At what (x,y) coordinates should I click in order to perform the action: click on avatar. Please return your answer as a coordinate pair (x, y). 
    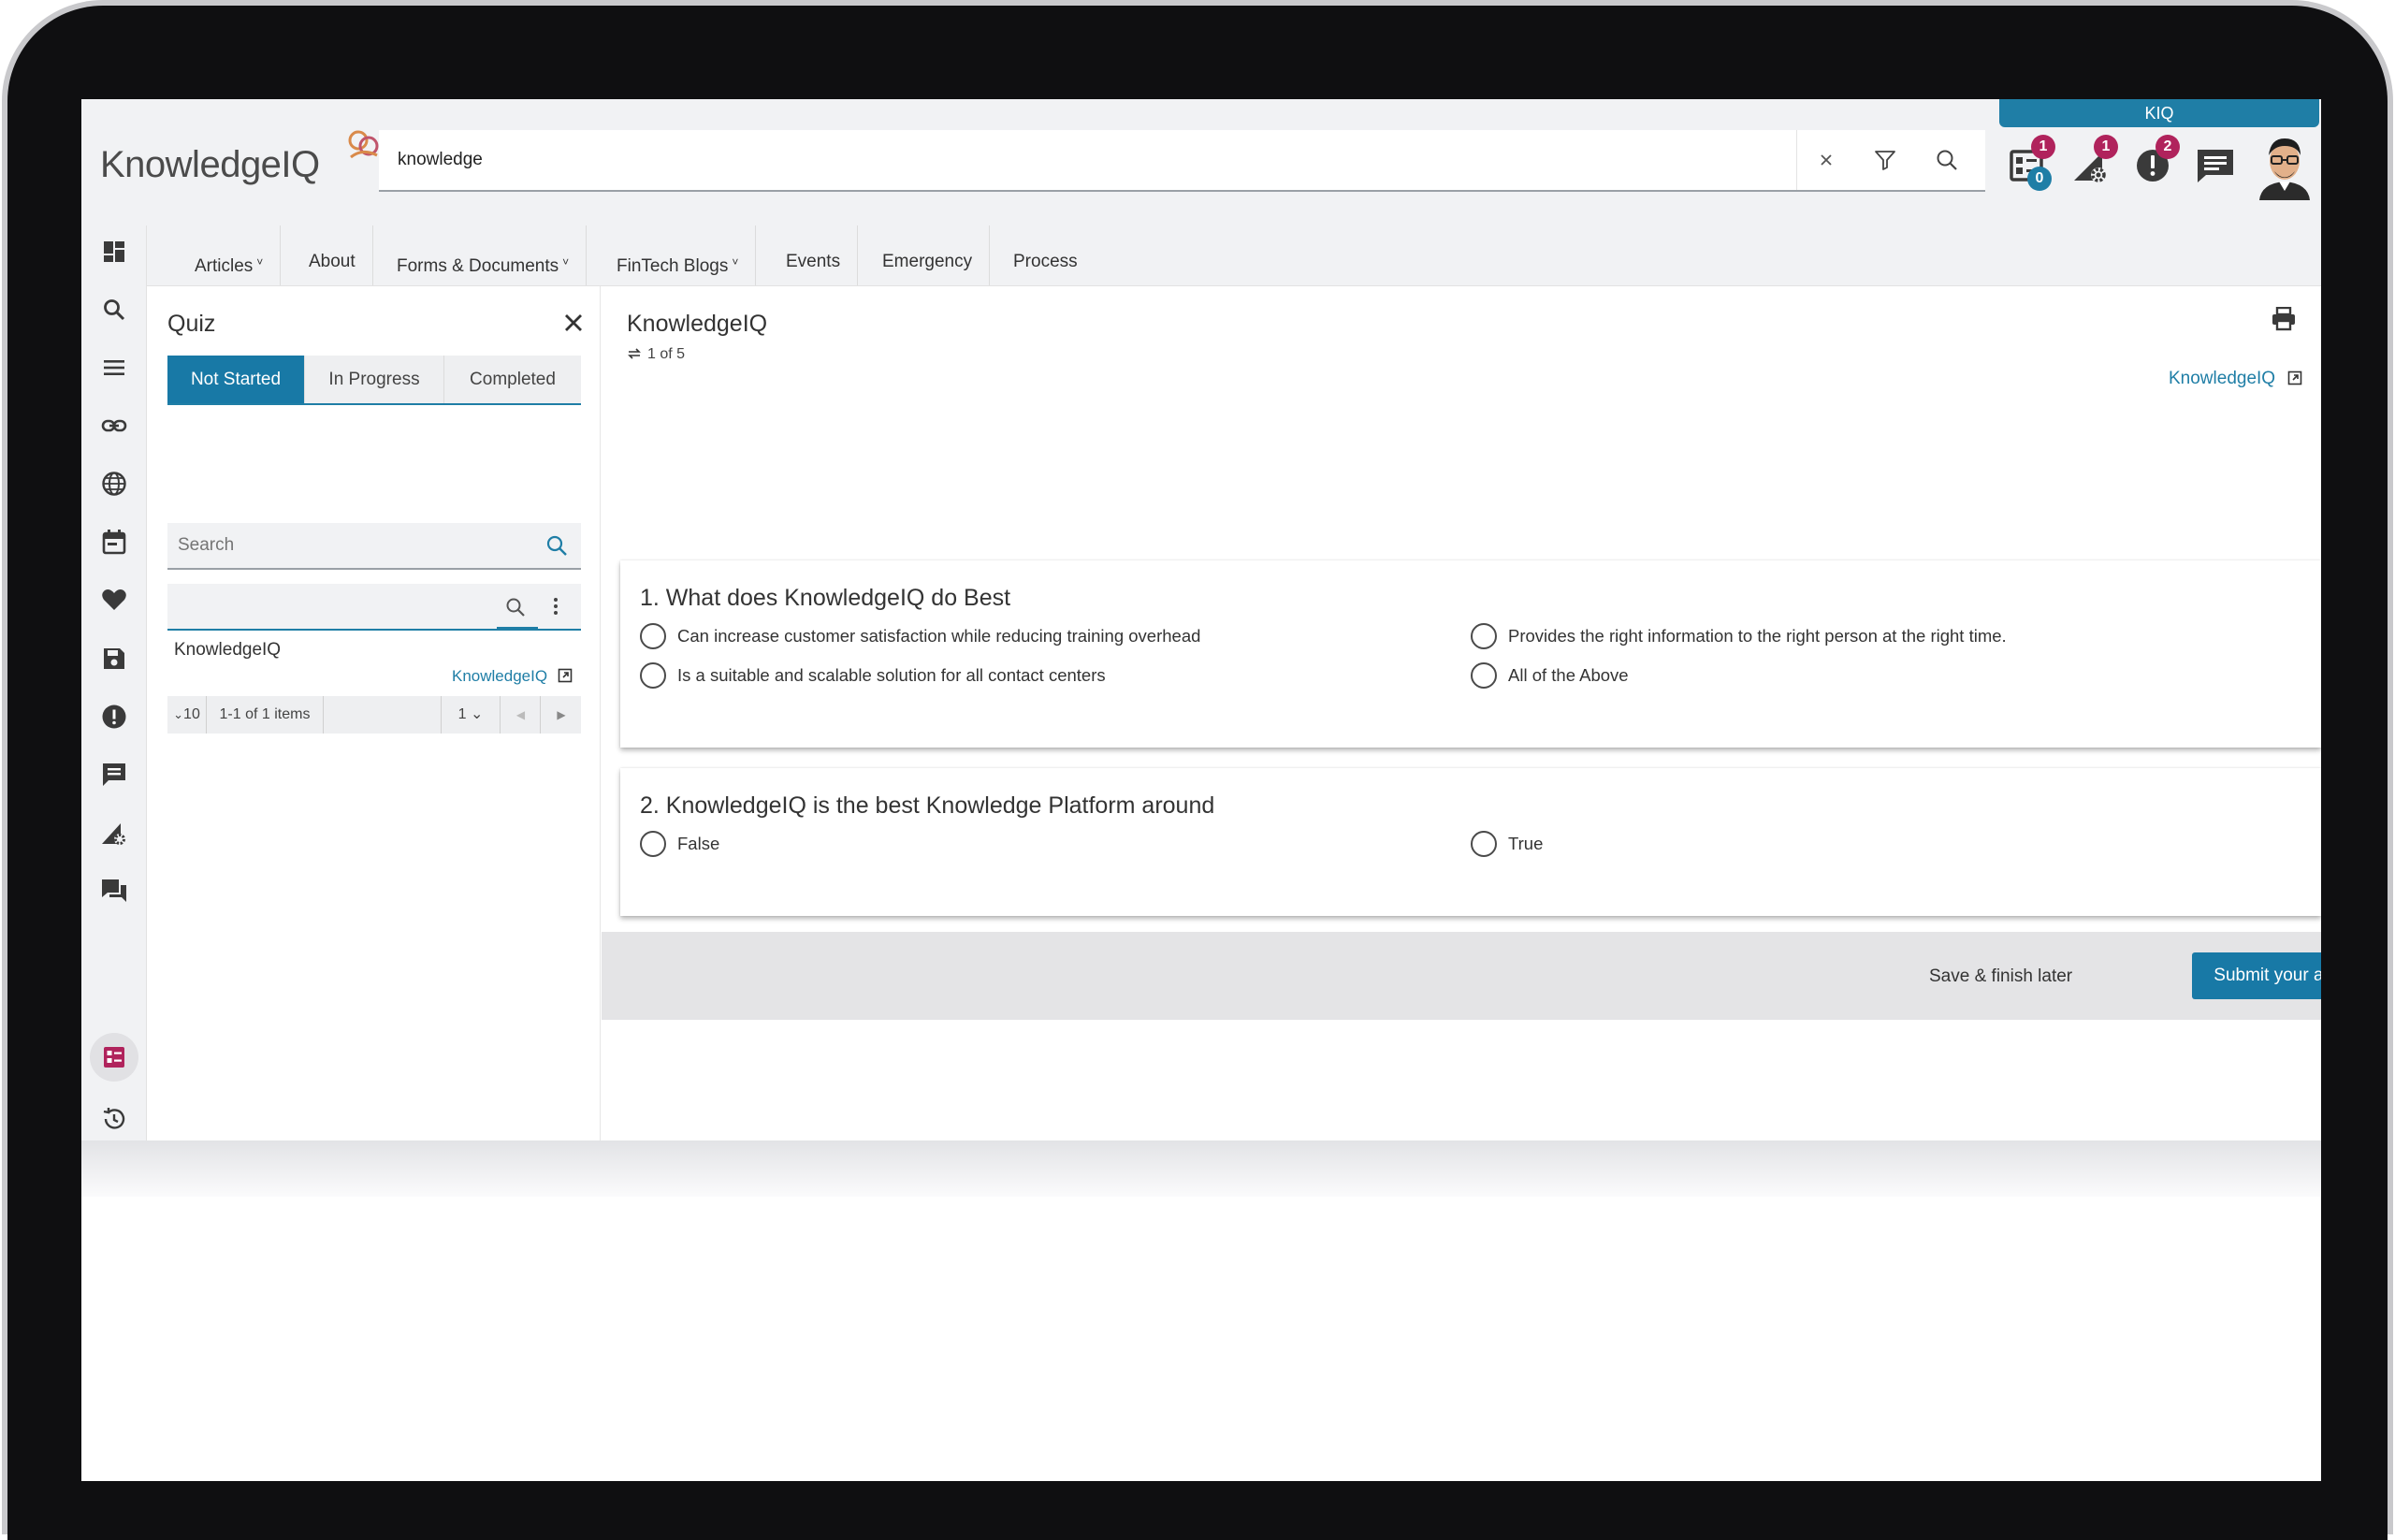
    Looking at the image, I should click on (2284, 166).